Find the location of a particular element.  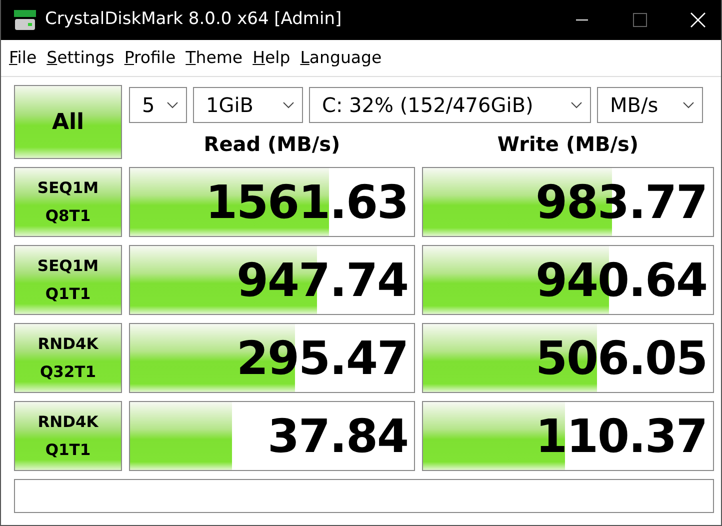

menu-item: Language is located at coordinates (341, 58).